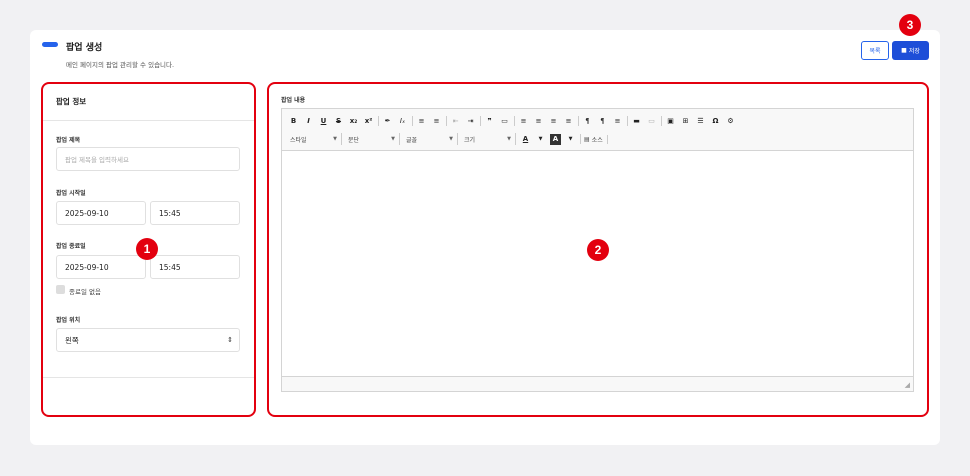  What do you see at coordinates (147, 249) in the screenshot?
I see `annotation-badge-1: 1` at bounding box center [147, 249].